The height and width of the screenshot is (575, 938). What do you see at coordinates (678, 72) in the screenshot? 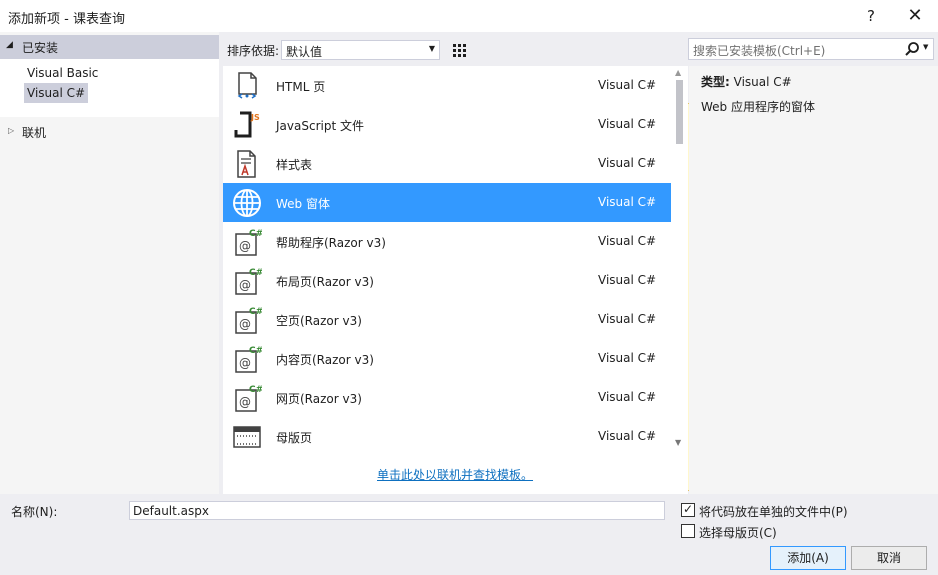
I see `scroll-up-icon: ▲` at bounding box center [678, 72].